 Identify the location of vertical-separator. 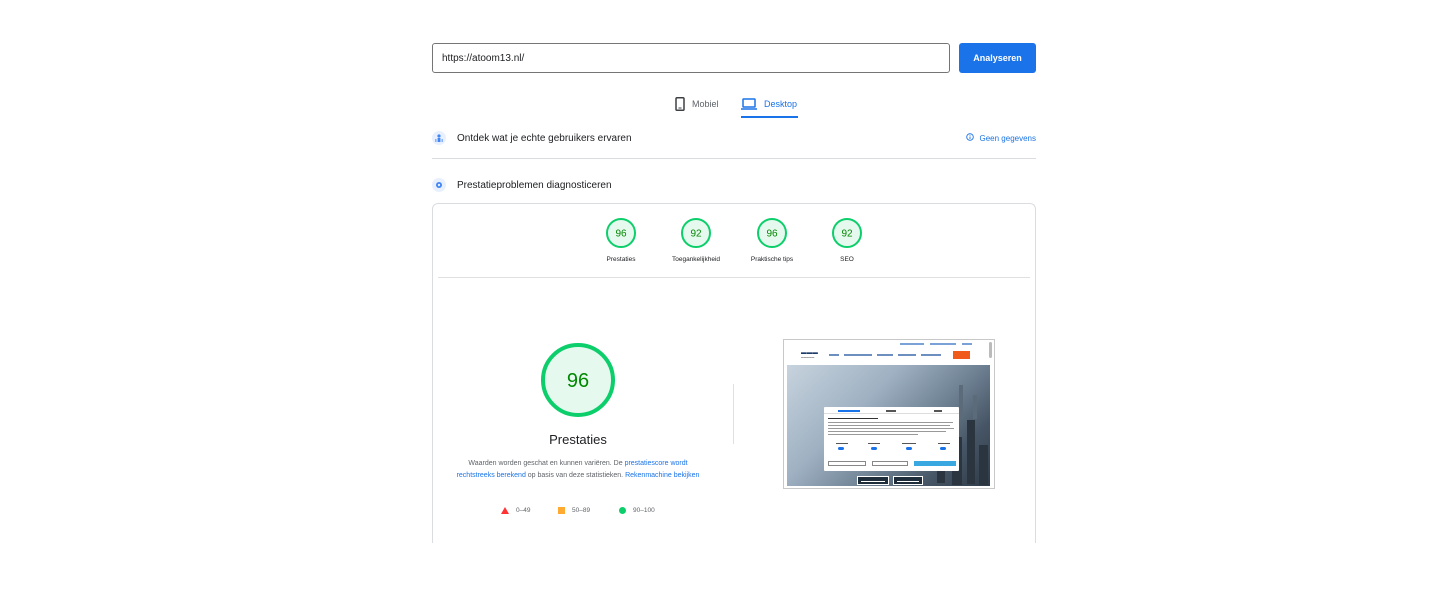
(733, 414).